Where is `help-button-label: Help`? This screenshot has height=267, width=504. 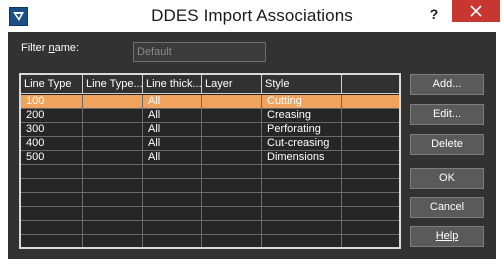
help-button-label: Help is located at coordinates (447, 236).